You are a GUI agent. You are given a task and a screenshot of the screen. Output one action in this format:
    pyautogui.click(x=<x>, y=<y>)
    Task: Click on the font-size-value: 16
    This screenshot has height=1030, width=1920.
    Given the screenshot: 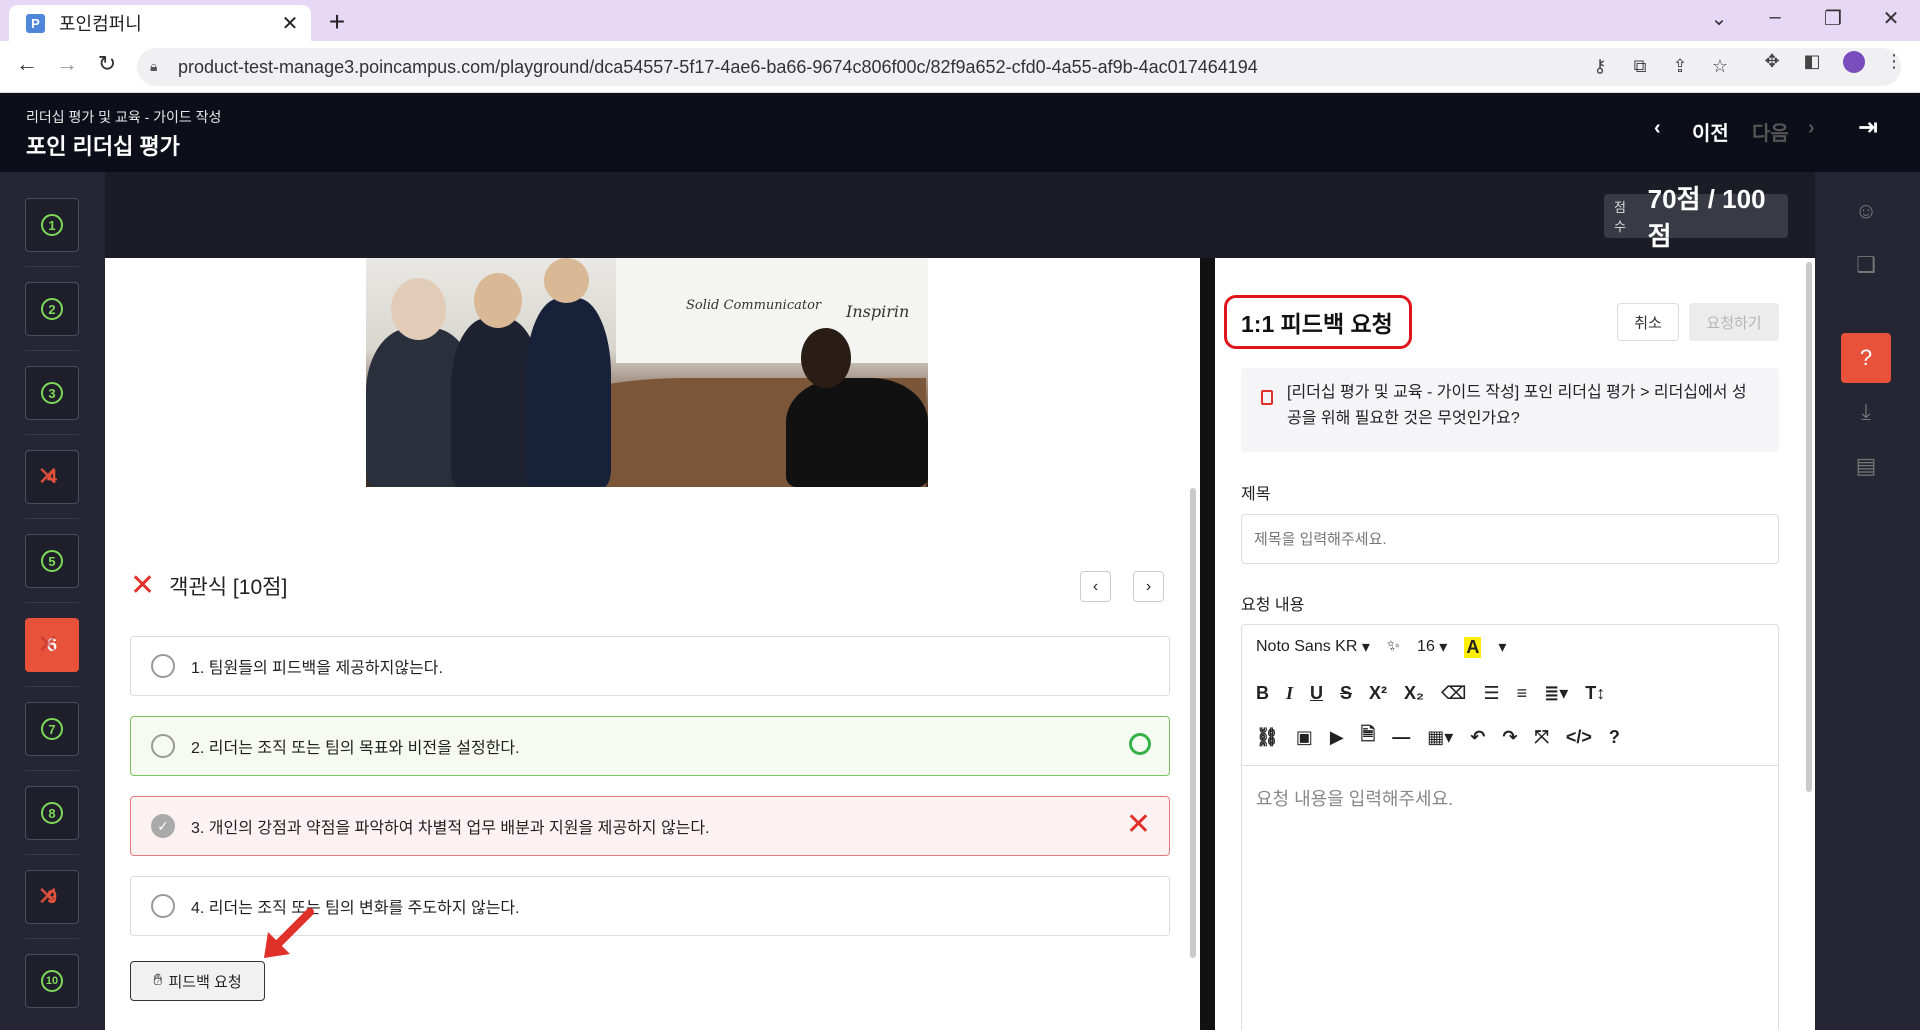 What is the action you would take?
    pyautogui.click(x=1426, y=646)
    